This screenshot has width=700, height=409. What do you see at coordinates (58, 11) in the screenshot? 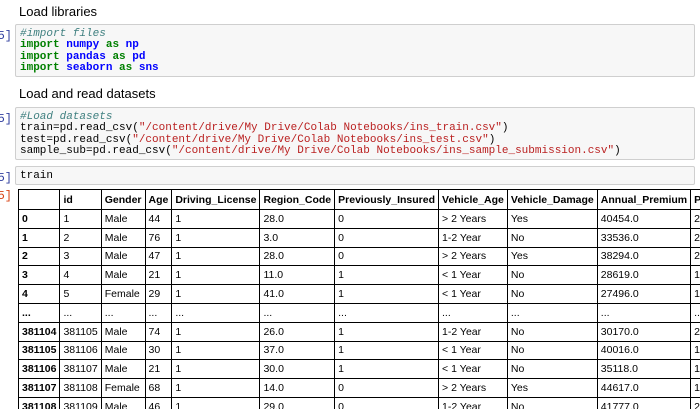
I see `markdown-load-libraries: Load libraries` at bounding box center [58, 11].